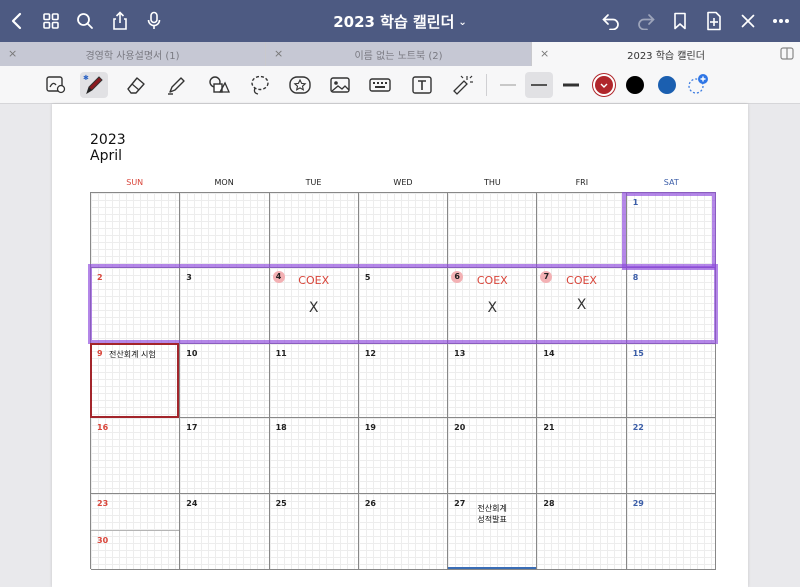 This screenshot has width=800, height=587. Describe the element at coordinates (136, 306) in the screenshot. I see `day-cell: 2` at that location.